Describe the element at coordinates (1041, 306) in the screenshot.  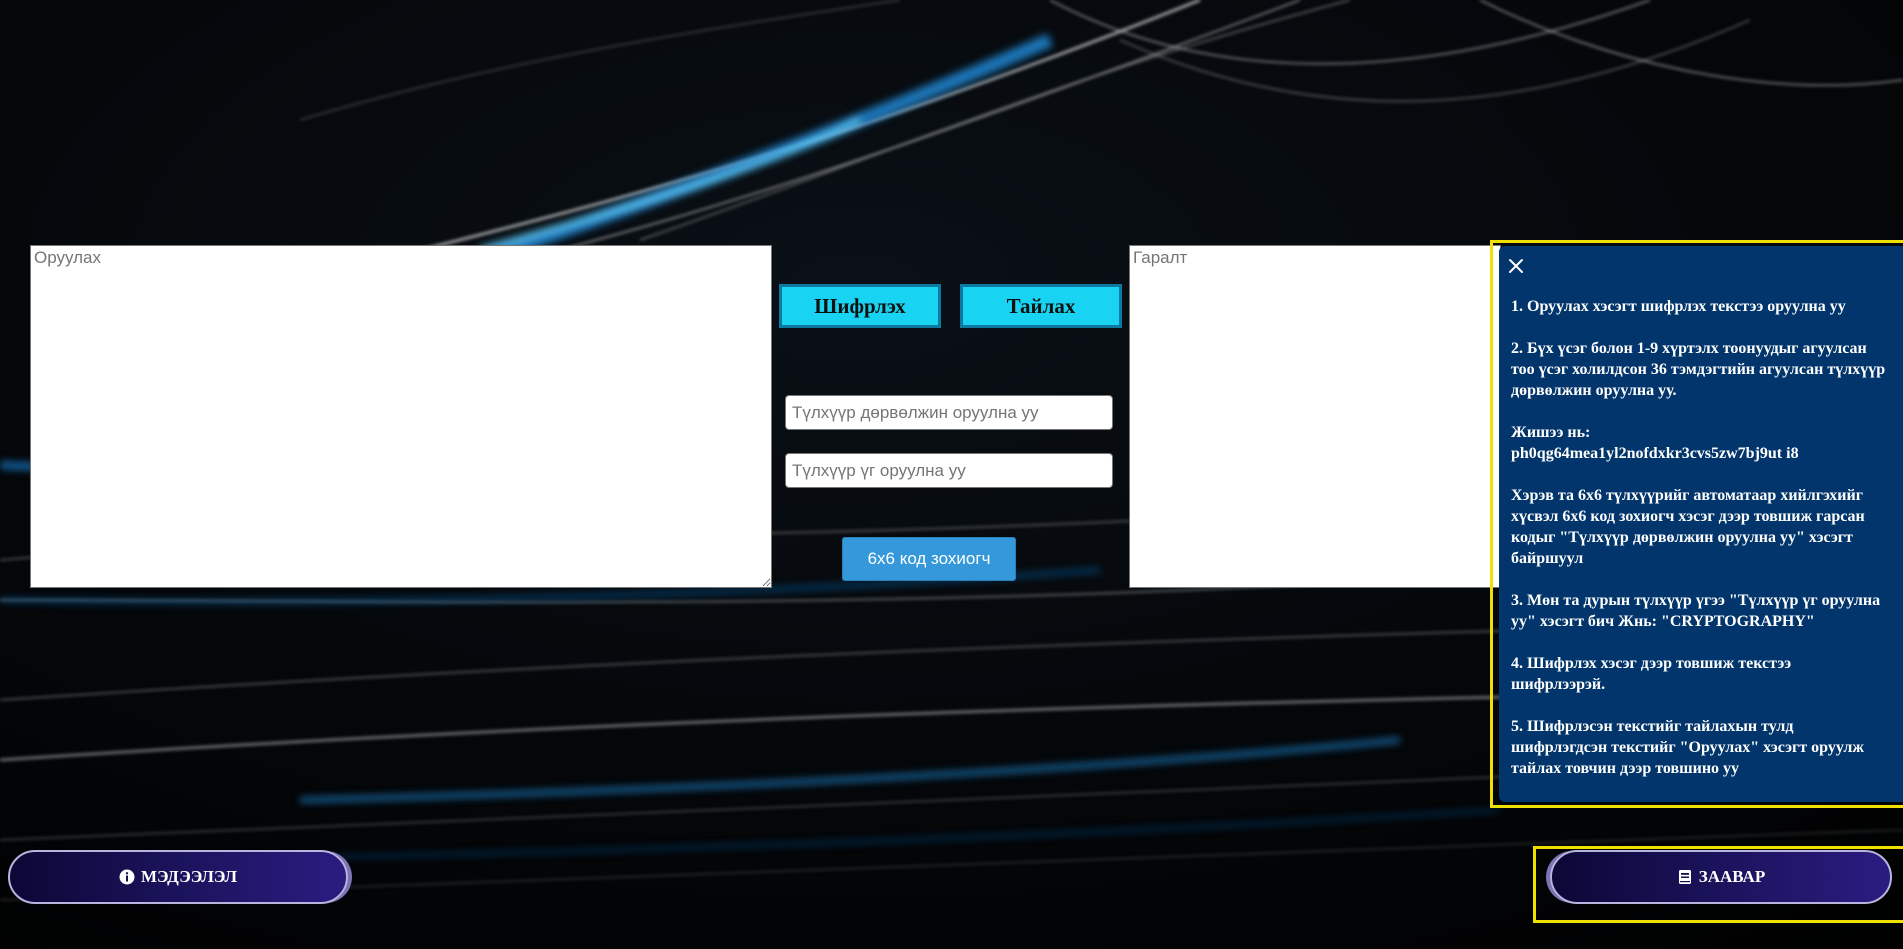
I see `decrypt-button: Тайлах` at that location.